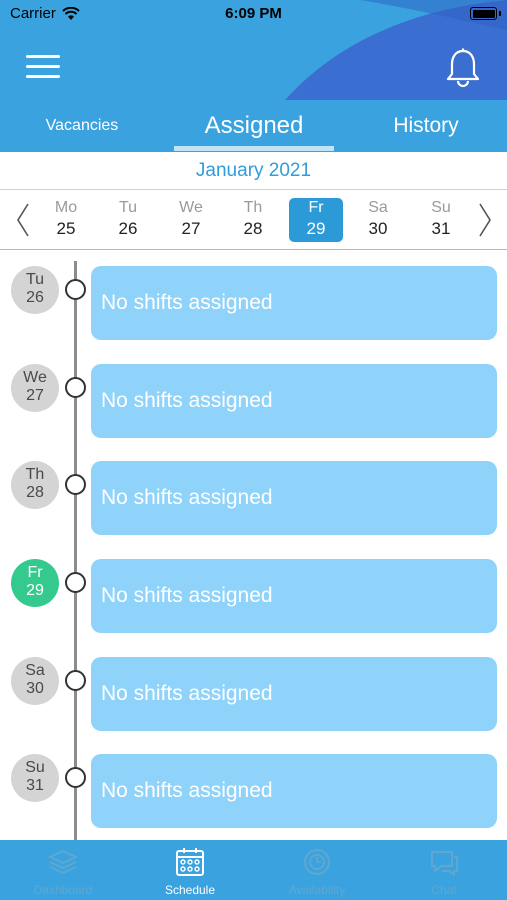 The image size is (507, 900). What do you see at coordinates (444, 863) in the screenshot?
I see `chat-icon` at bounding box center [444, 863].